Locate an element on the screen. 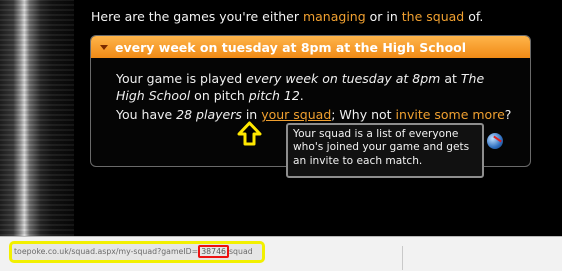 Image resolution: width=562 pixels, height=271 pixels. schedule-pitch: pitch 12 is located at coordinates (274, 95).